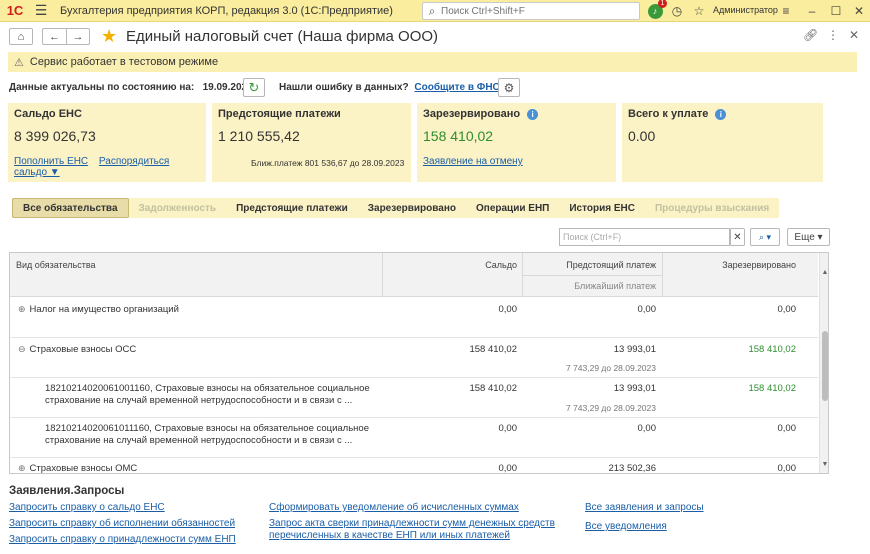  What do you see at coordinates (412, 208) in the screenshot?
I see `tab-reserved: Зарезервировано` at bounding box center [412, 208].